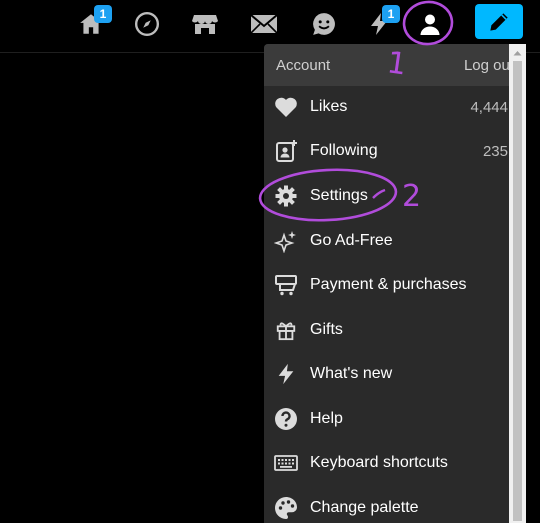 This screenshot has width=540, height=523. What do you see at coordinates (205, 24) in the screenshot?
I see `shop-icon` at bounding box center [205, 24].